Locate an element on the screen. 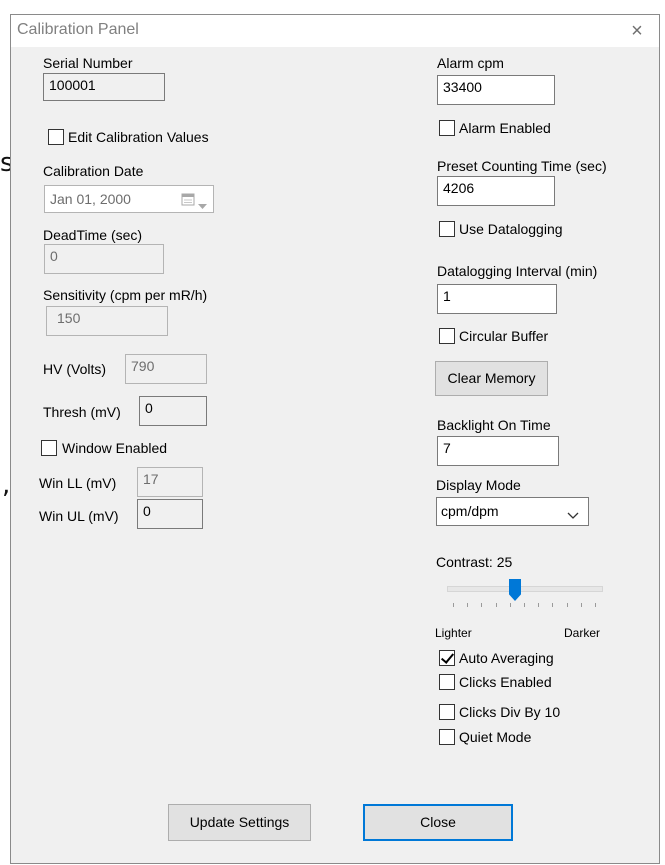 This screenshot has height=865, width=665. alarm-enabled-label: Alarm Enabled is located at coordinates (505, 128).